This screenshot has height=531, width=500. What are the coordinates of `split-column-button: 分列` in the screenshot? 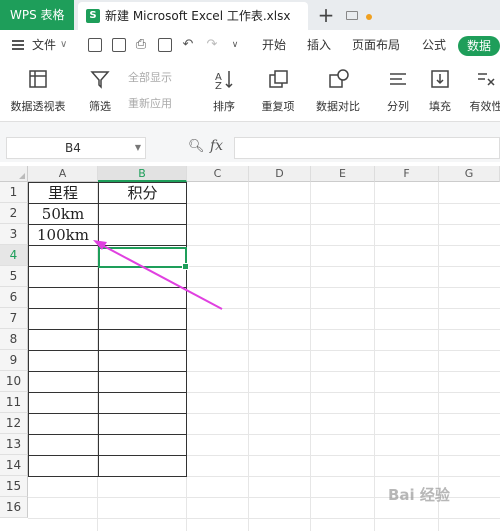 It's located at (398, 91).